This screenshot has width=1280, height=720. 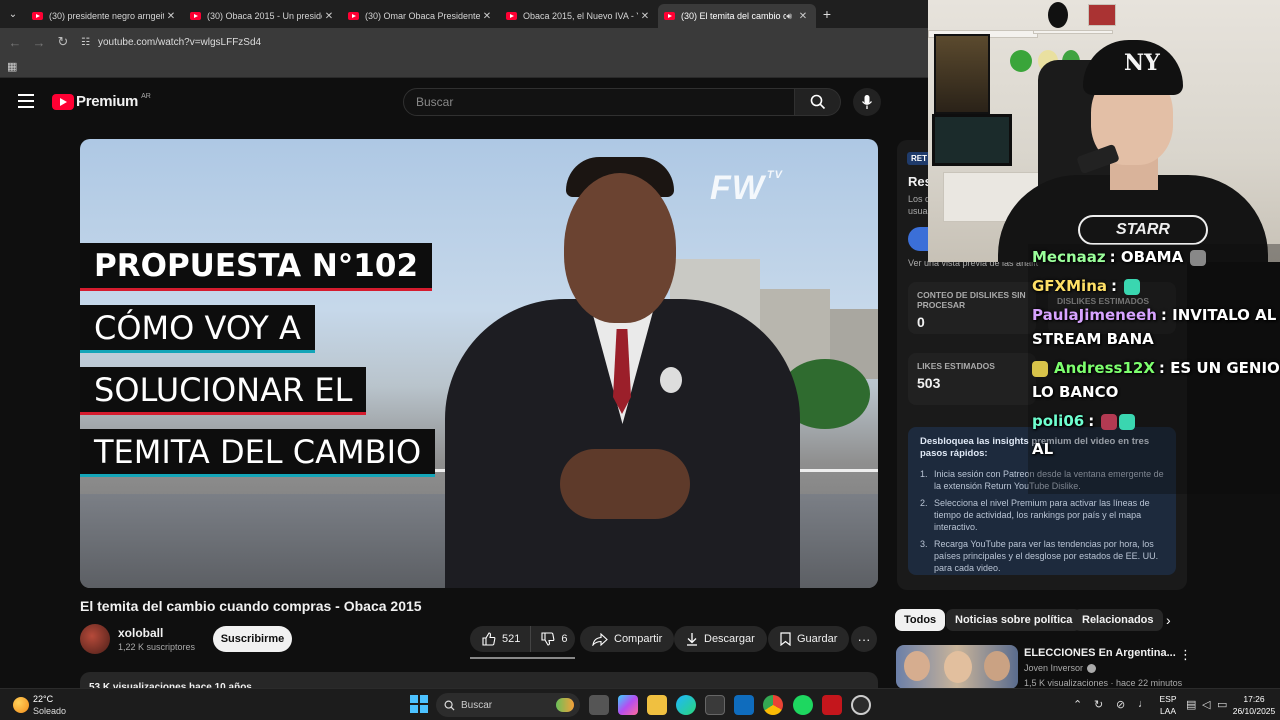 What do you see at coordinates (1118, 620) in the screenshot?
I see `chip-relacionados: Relacionados` at bounding box center [1118, 620].